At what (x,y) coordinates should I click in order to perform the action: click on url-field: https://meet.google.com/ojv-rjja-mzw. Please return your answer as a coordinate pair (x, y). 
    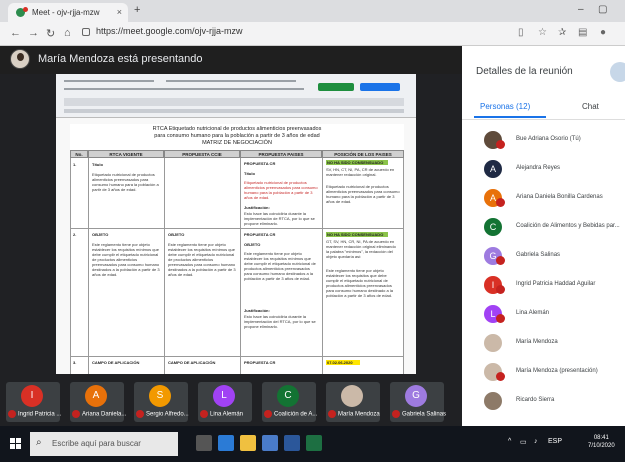
    Looking at the image, I should click on (169, 31).